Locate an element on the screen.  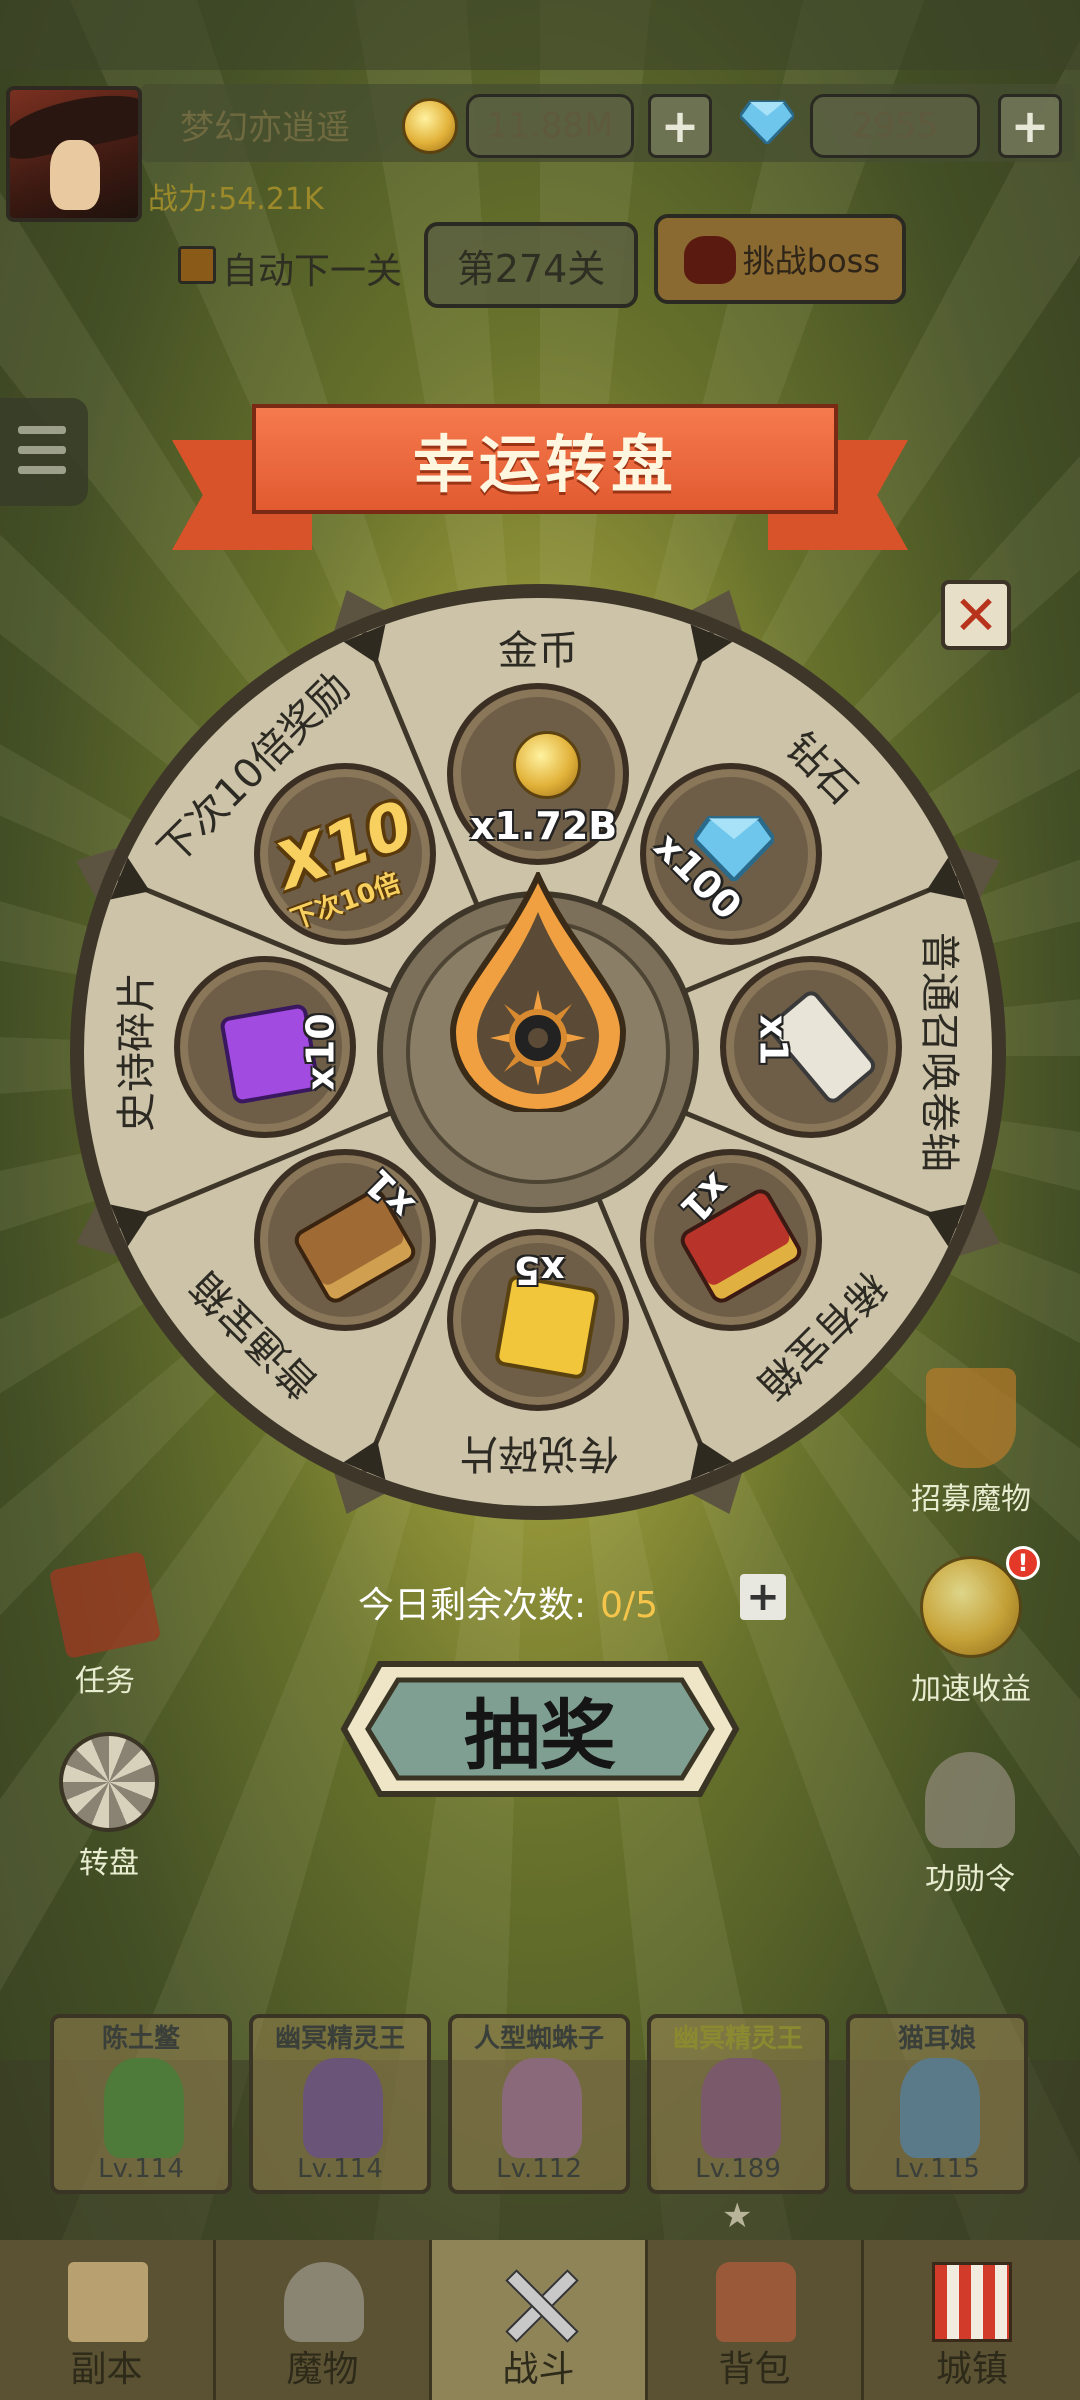
recruit-monster-button: 招募魔物 is located at coordinates (971, 1443).